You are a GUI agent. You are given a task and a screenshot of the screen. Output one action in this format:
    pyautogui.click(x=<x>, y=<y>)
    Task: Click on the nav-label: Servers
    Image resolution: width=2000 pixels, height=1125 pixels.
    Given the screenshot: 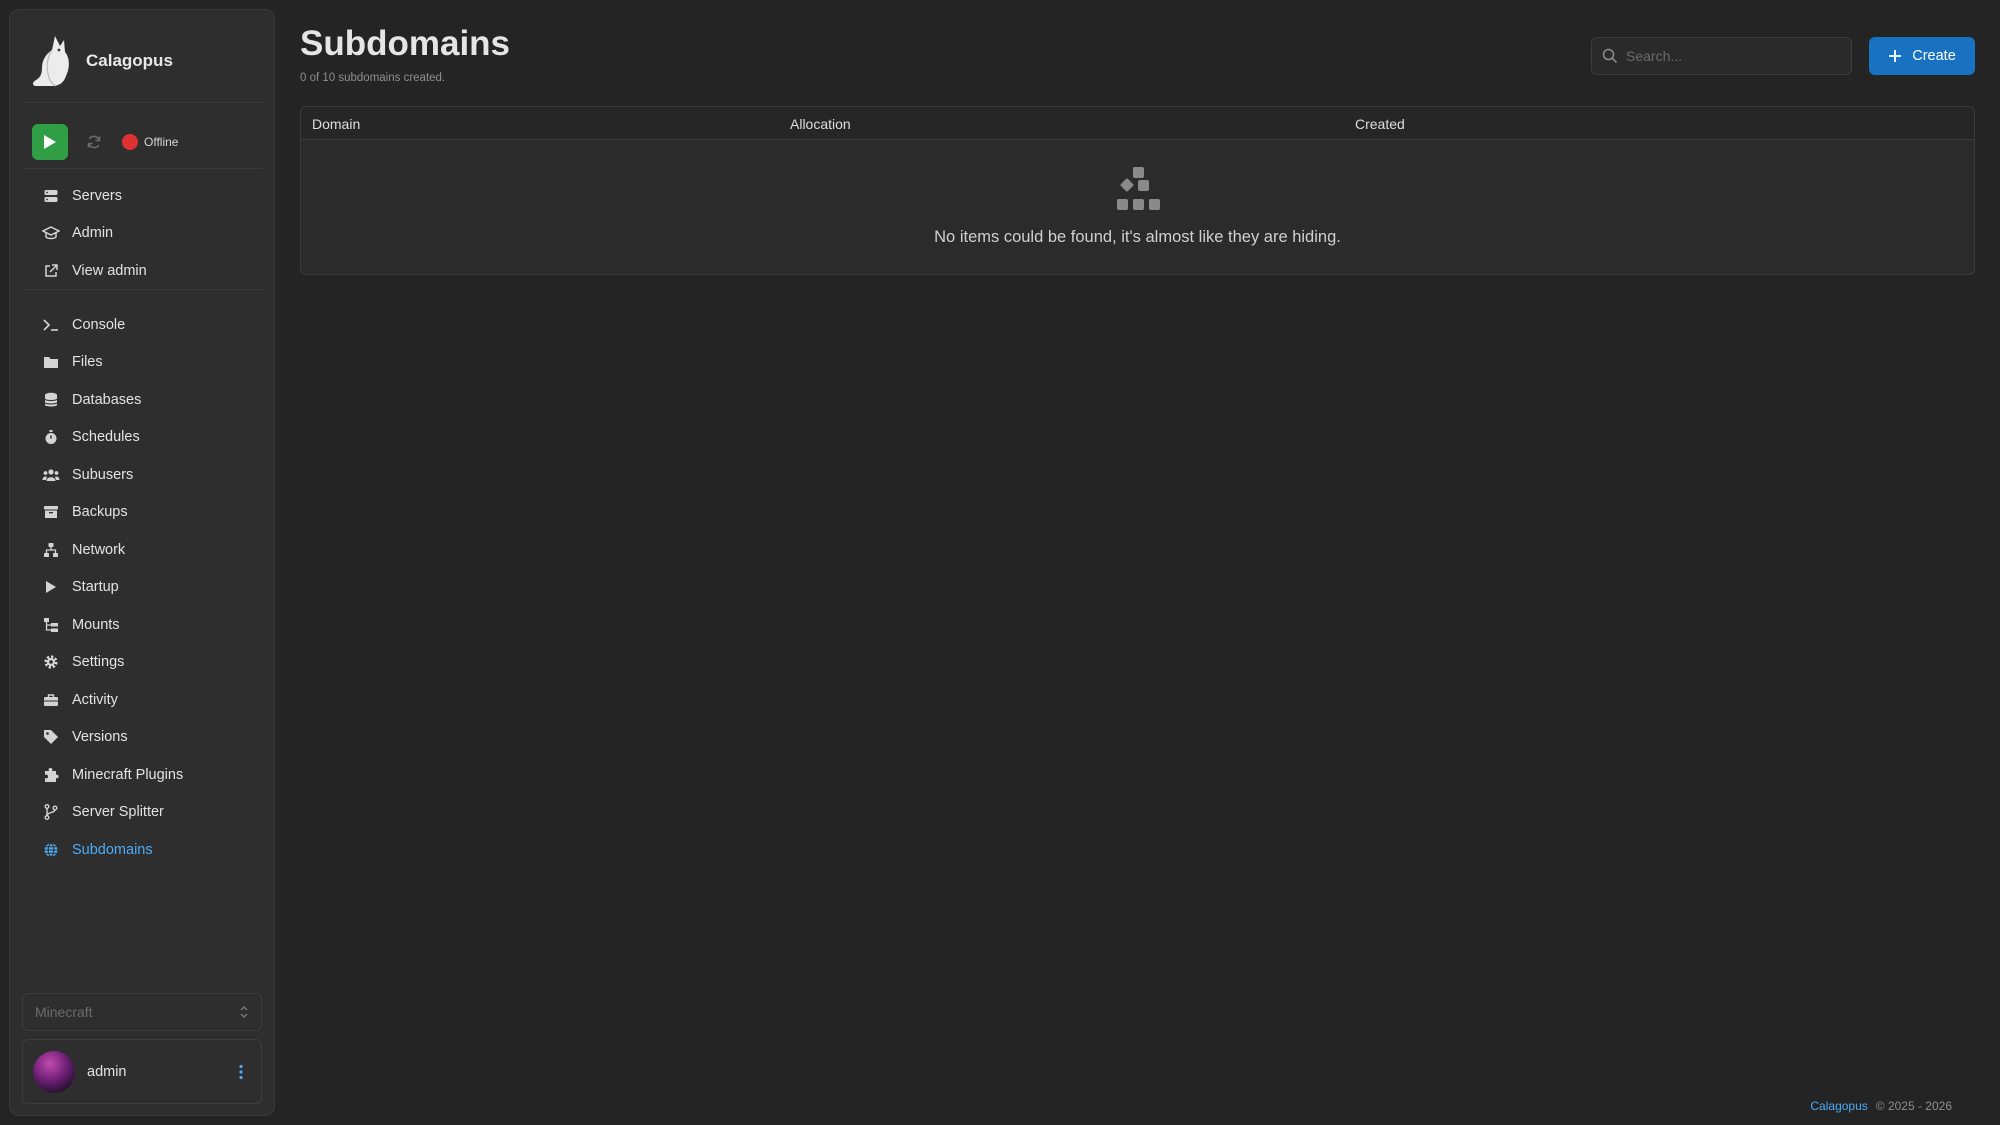 What is the action you would take?
    pyautogui.click(x=97, y=195)
    